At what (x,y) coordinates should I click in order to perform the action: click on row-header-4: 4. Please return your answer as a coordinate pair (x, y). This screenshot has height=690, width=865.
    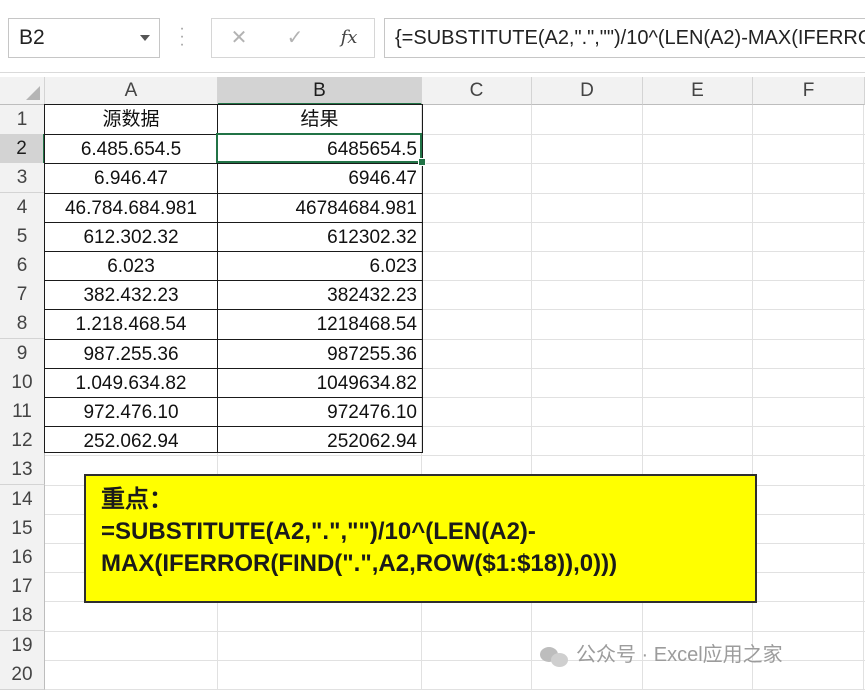
    Looking at the image, I should click on (22, 207).